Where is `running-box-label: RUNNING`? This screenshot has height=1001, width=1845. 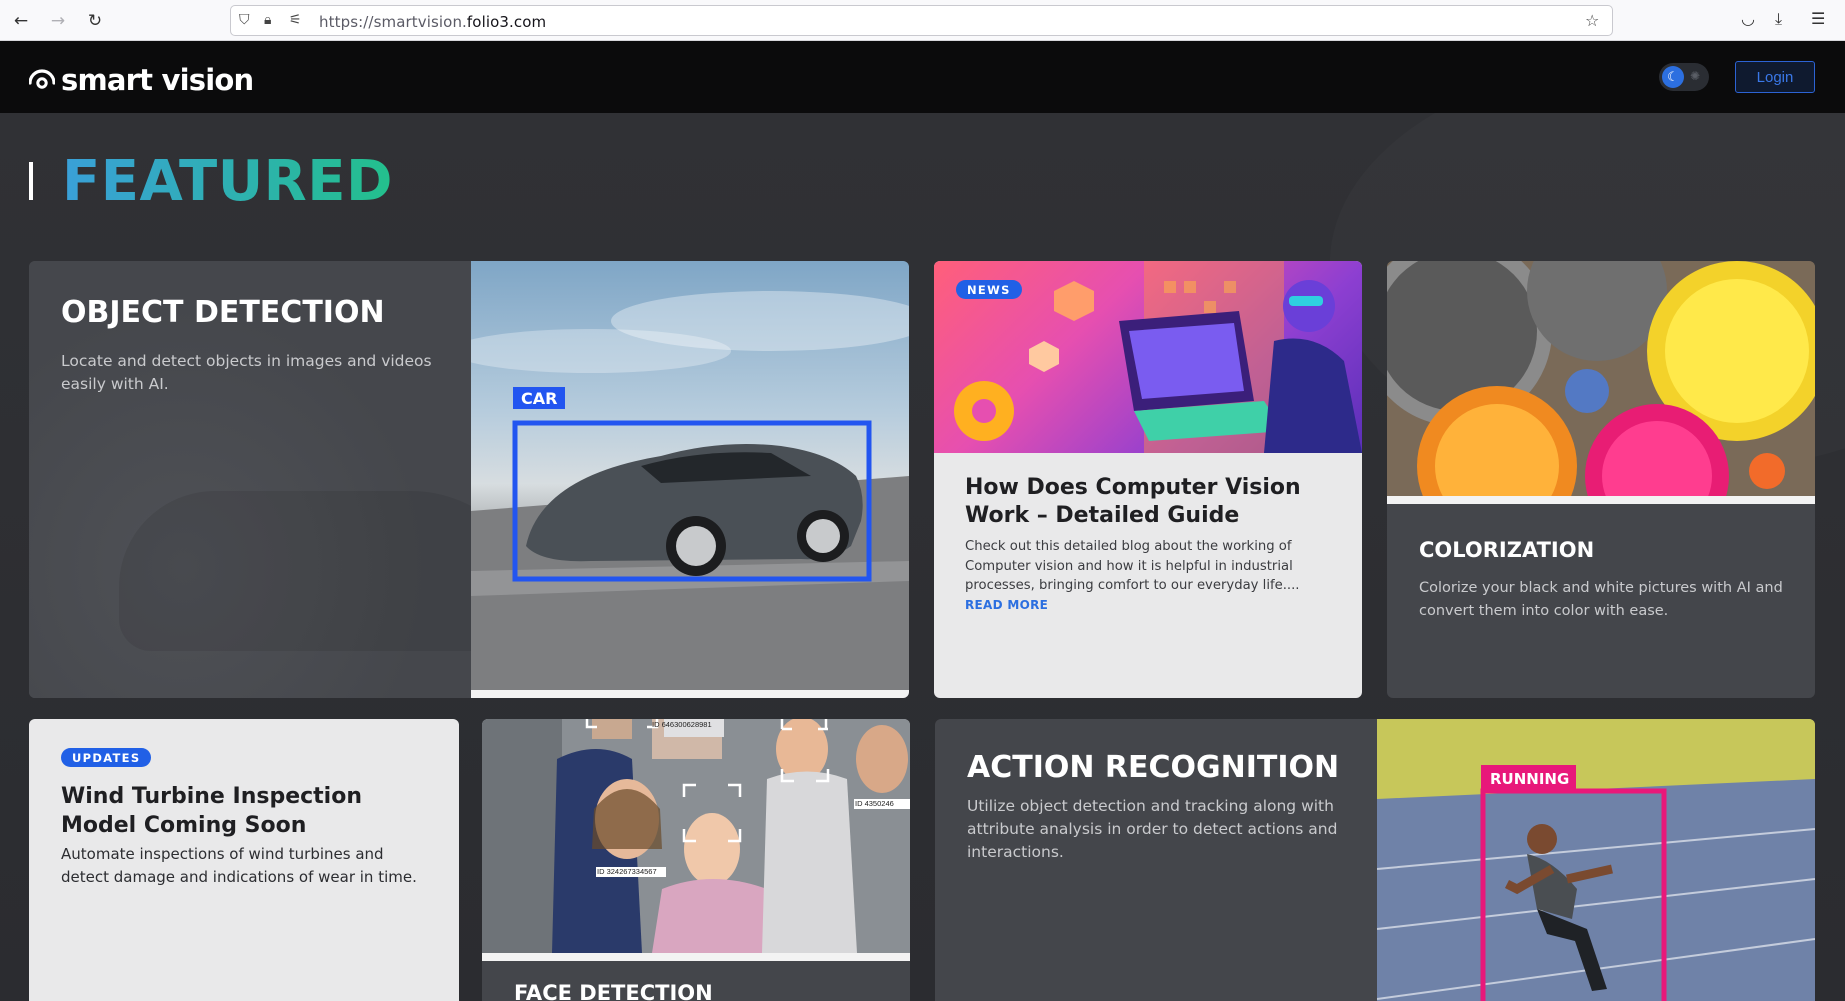
running-box-label: RUNNING is located at coordinates (1530, 779).